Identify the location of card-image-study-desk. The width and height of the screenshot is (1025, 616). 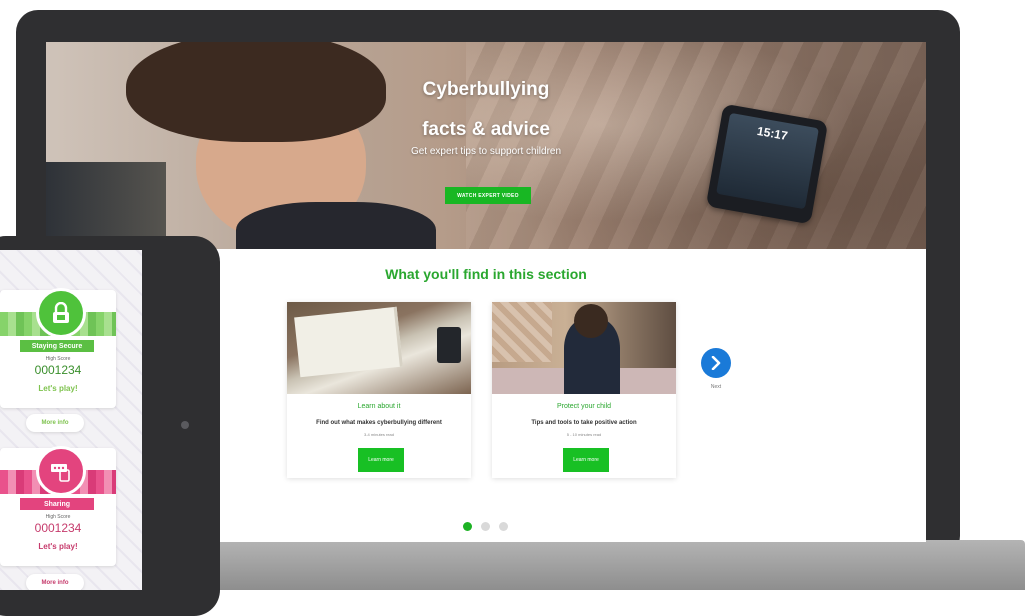
(379, 348).